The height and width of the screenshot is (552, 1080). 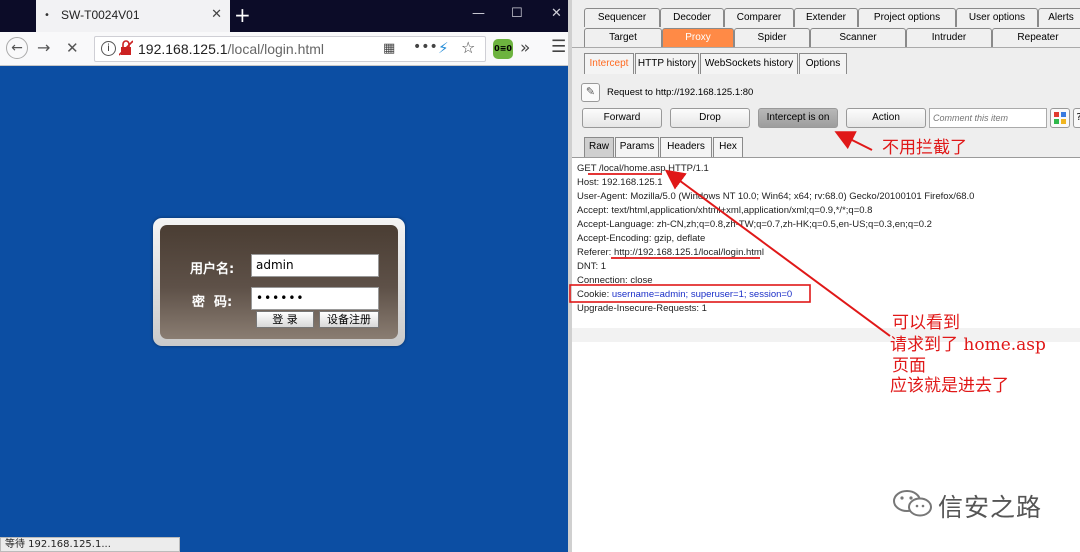 I want to click on upgrade-insecure-header: Upgrade-Insecure-Requests: 1, so click(x=642, y=308).